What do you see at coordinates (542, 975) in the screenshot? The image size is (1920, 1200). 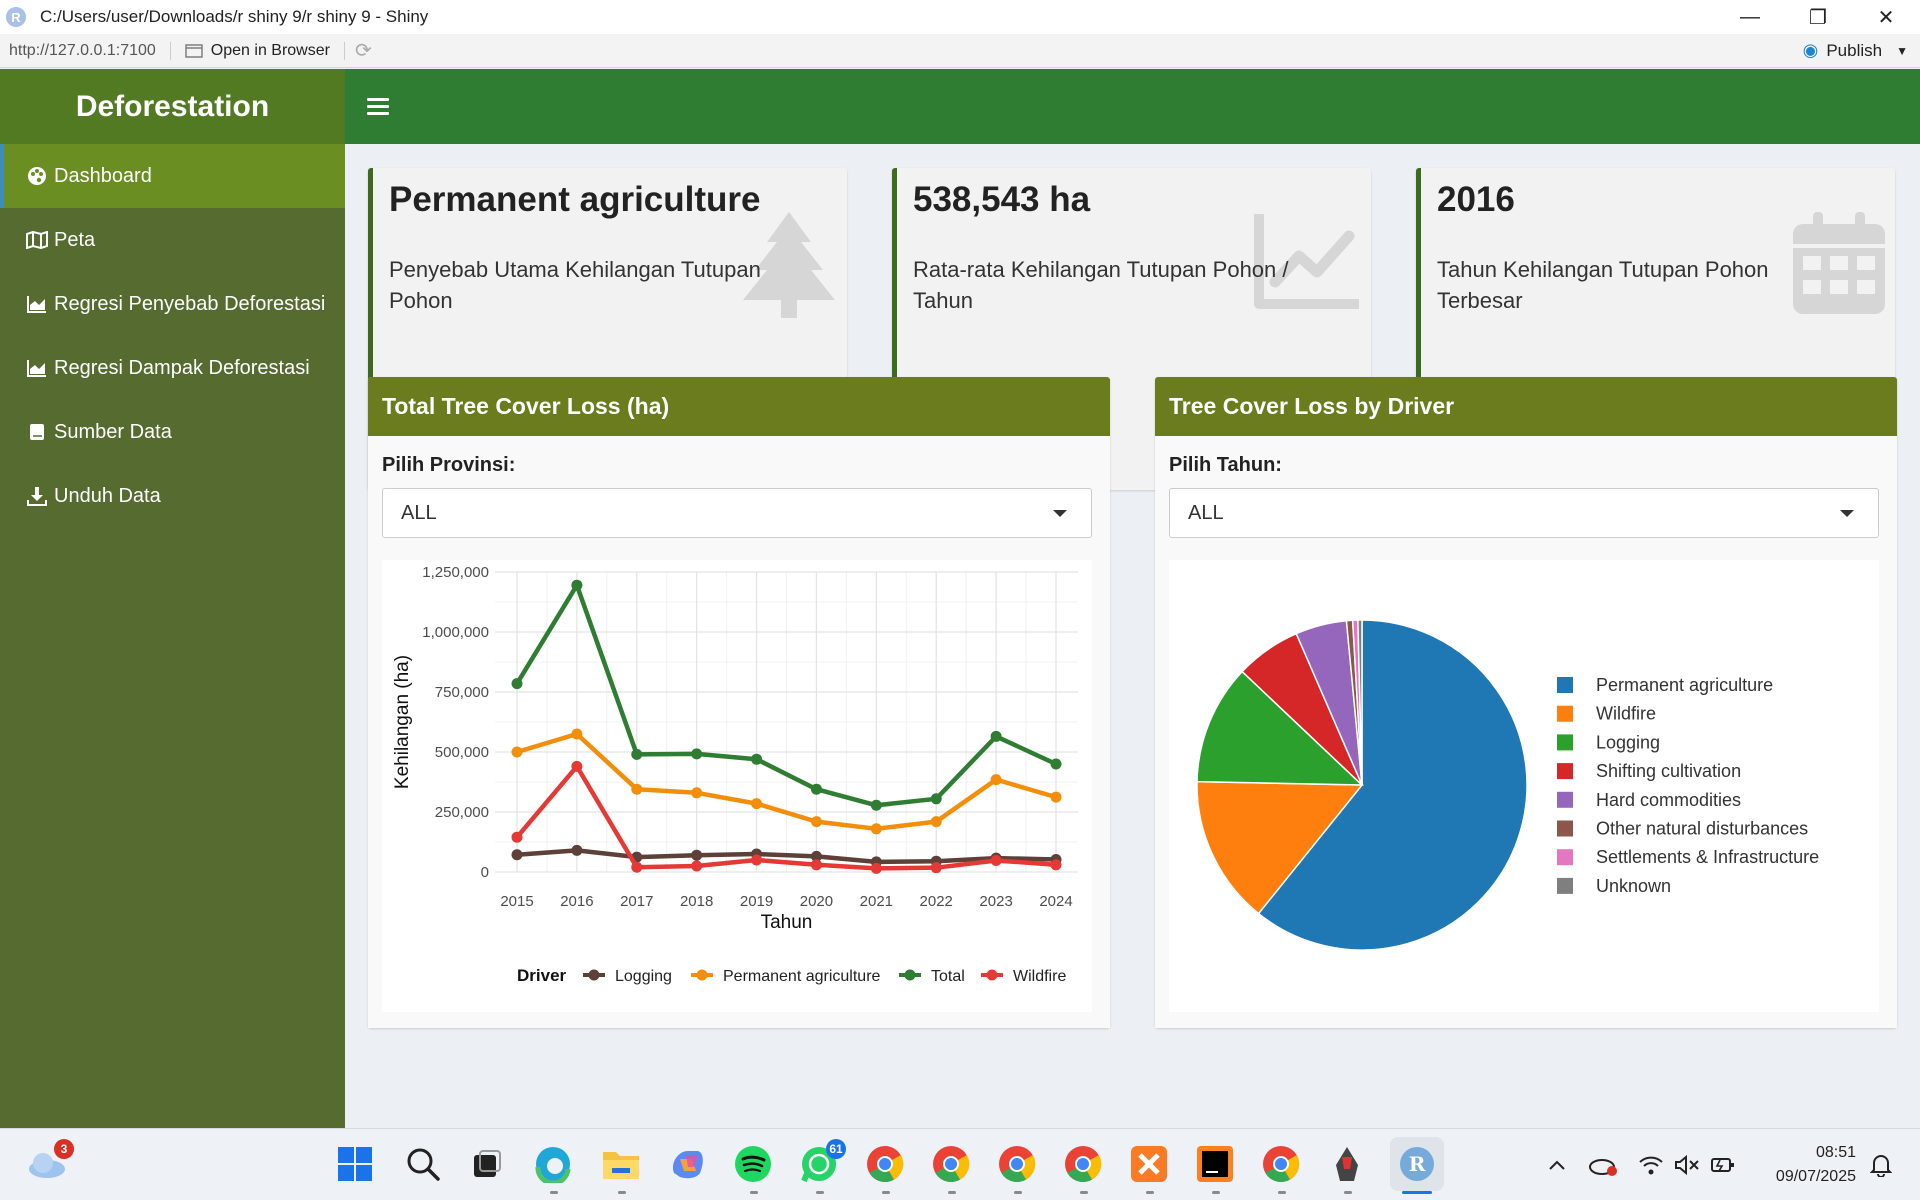 I see `legend-title: Driver` at bounding box center [542, 975].